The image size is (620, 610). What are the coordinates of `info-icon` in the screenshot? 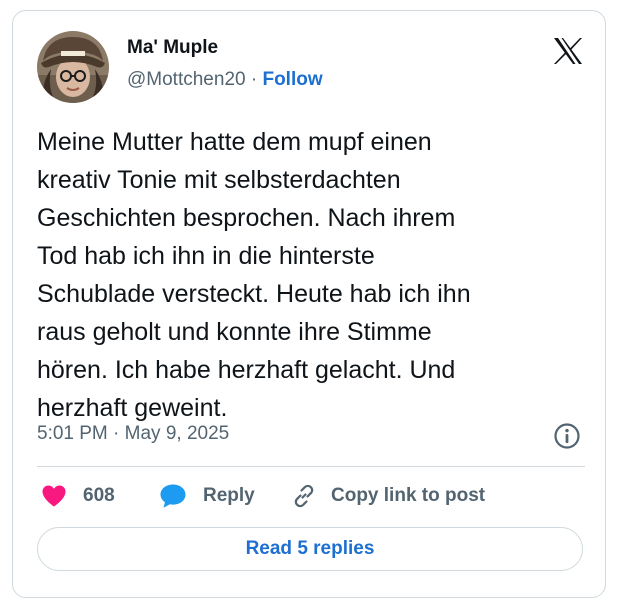 It's located at (567, 436).